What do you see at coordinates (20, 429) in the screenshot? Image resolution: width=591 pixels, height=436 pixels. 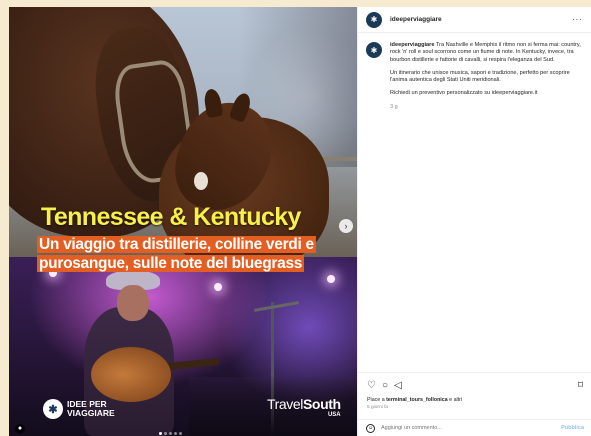 I see `user-tag-icon: ●` at bounding box center [20, 429].